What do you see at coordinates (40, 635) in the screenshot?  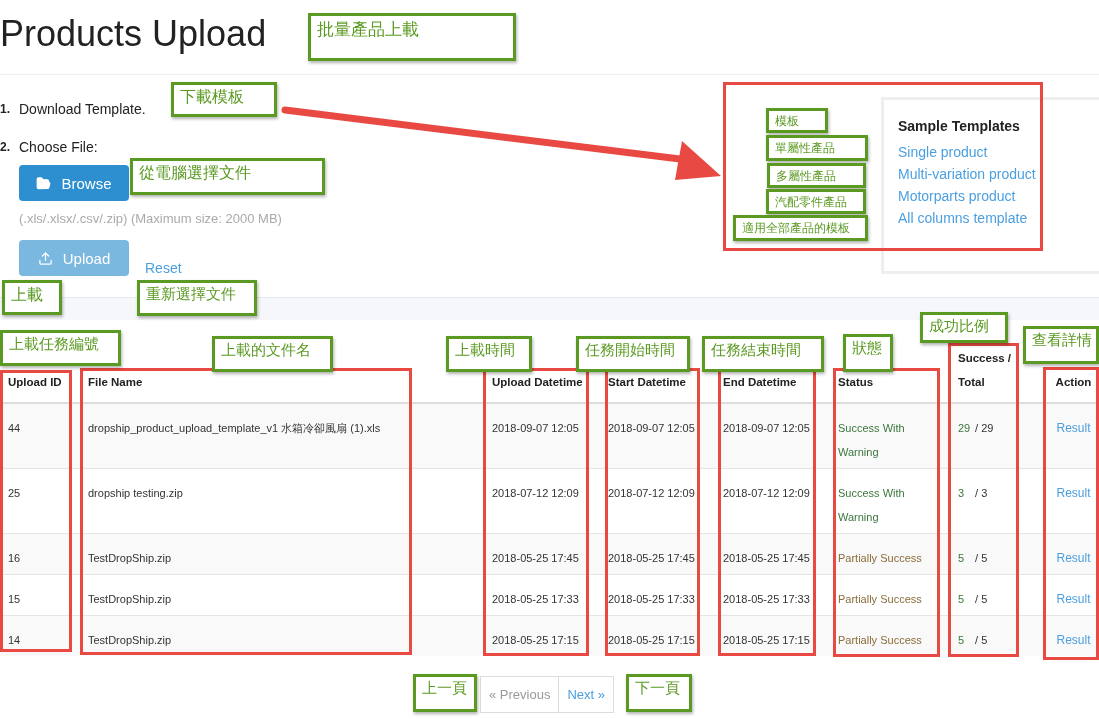 I see `table-cell: 14` at bounding box center [40, 635].